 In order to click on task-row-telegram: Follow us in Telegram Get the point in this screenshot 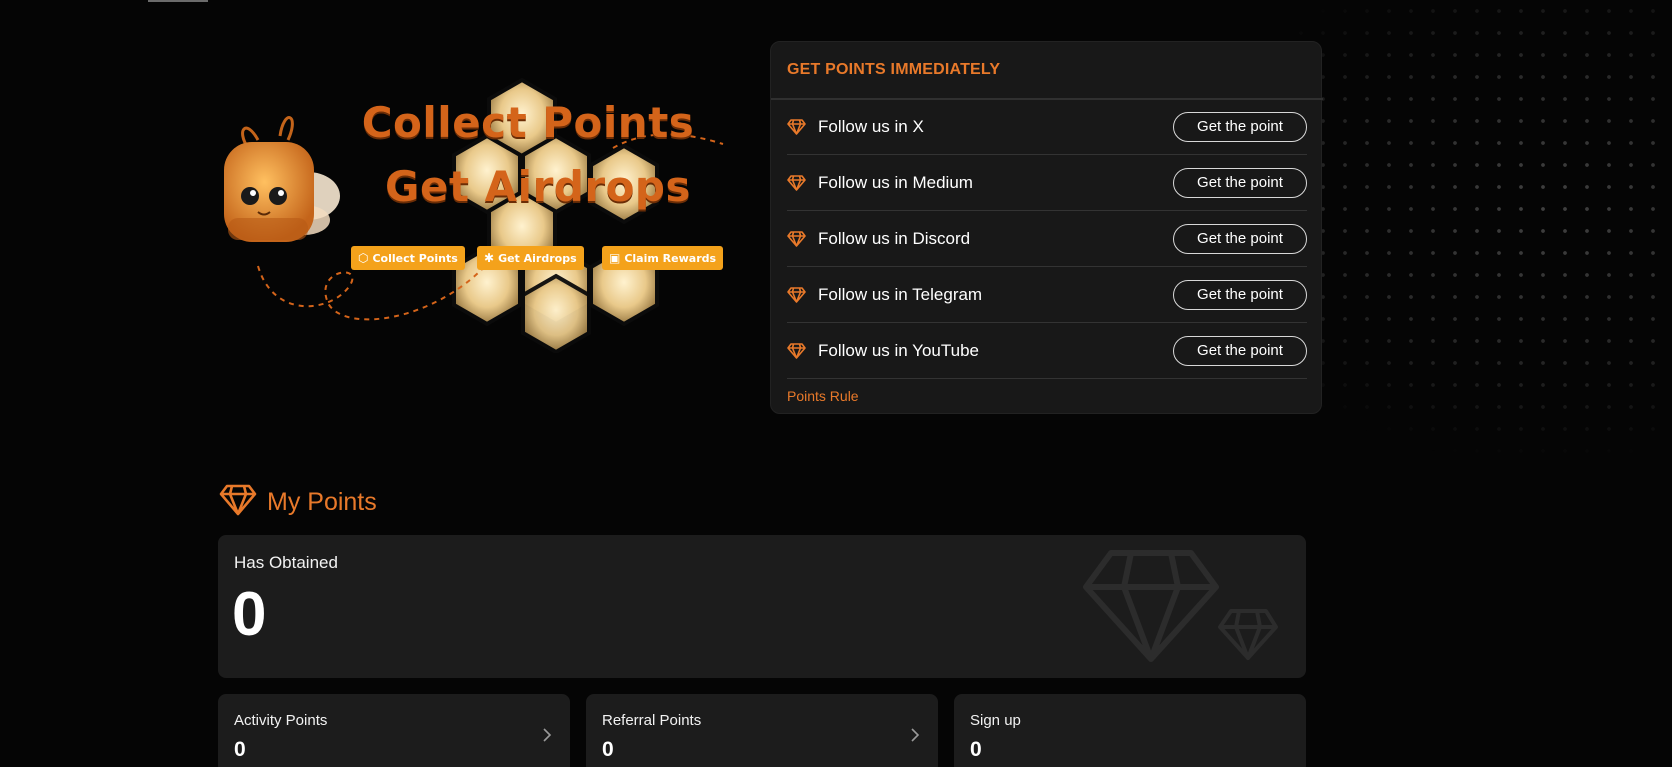, I will do `click(1047, 295)`.